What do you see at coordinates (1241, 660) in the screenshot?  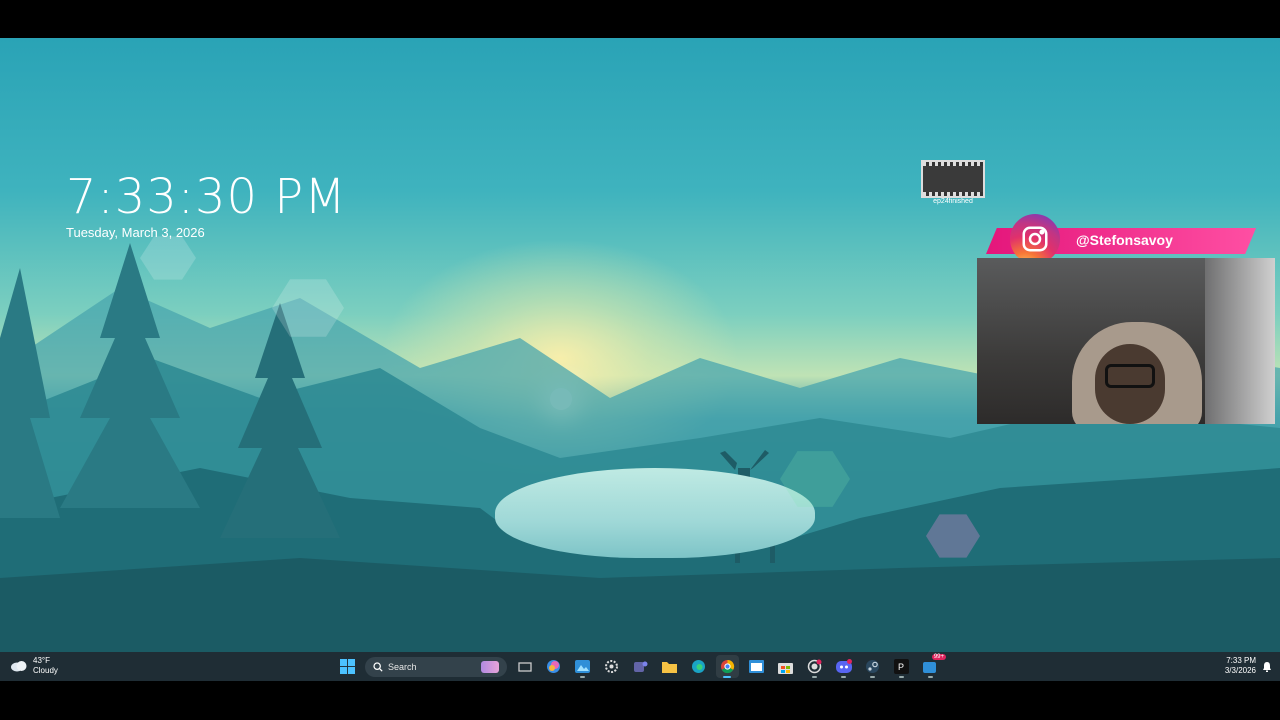 I see `tray-time: 7:33 PM` at bounding box center [1241, 660].